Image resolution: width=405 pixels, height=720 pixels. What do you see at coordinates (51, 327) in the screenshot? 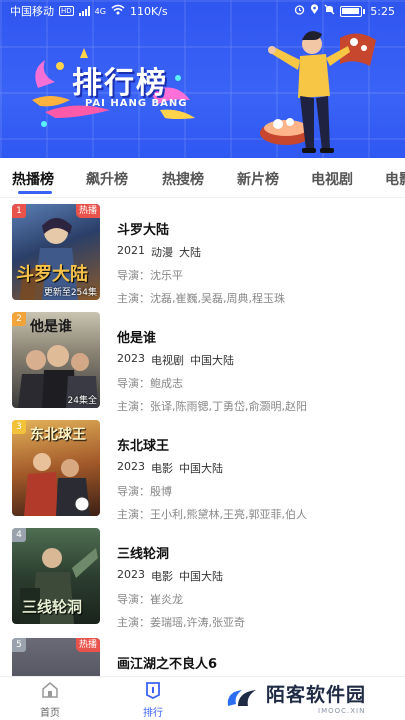
I see `poster-title-art: 他是谁` at bounding box center [51, 327].